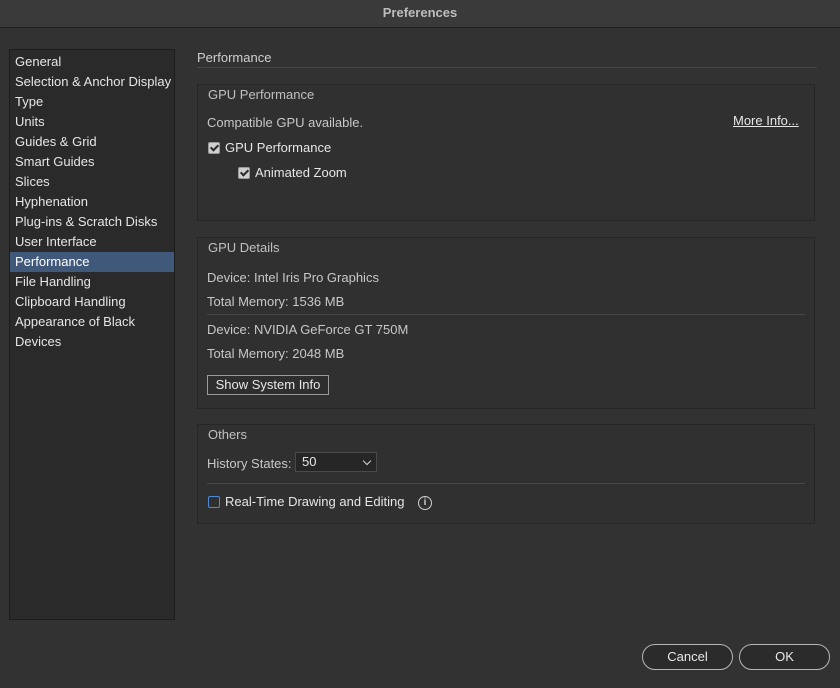 Image resolution: width=840 pixels, height=688 pixels. I want to click on device-memory: Total Memory: 2048 MB, so click(276, 353).